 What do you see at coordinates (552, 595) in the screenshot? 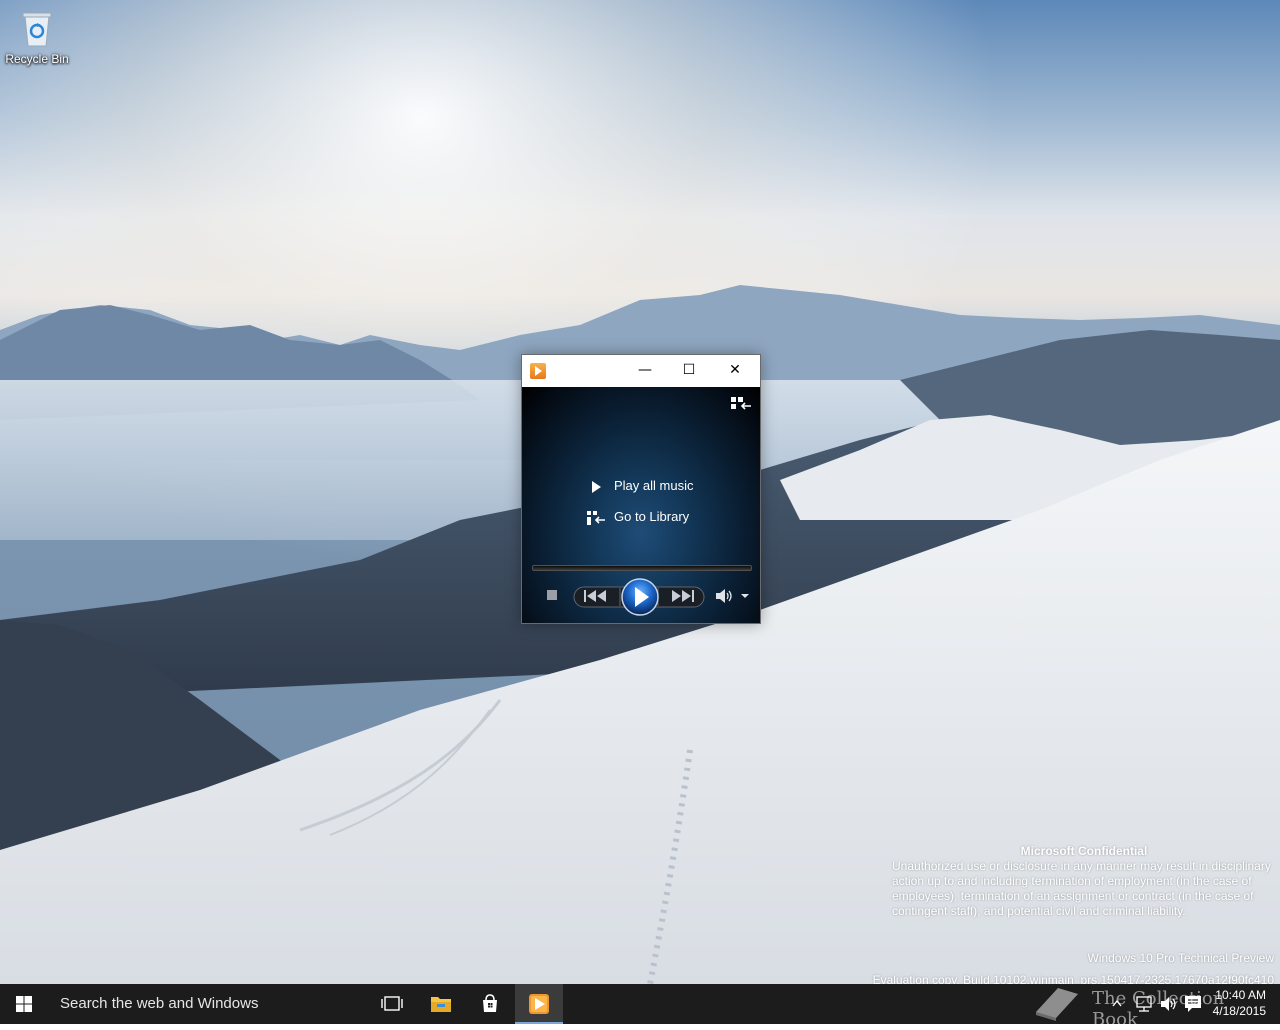
I see `stop-icon` at bounding box center [552, 595].